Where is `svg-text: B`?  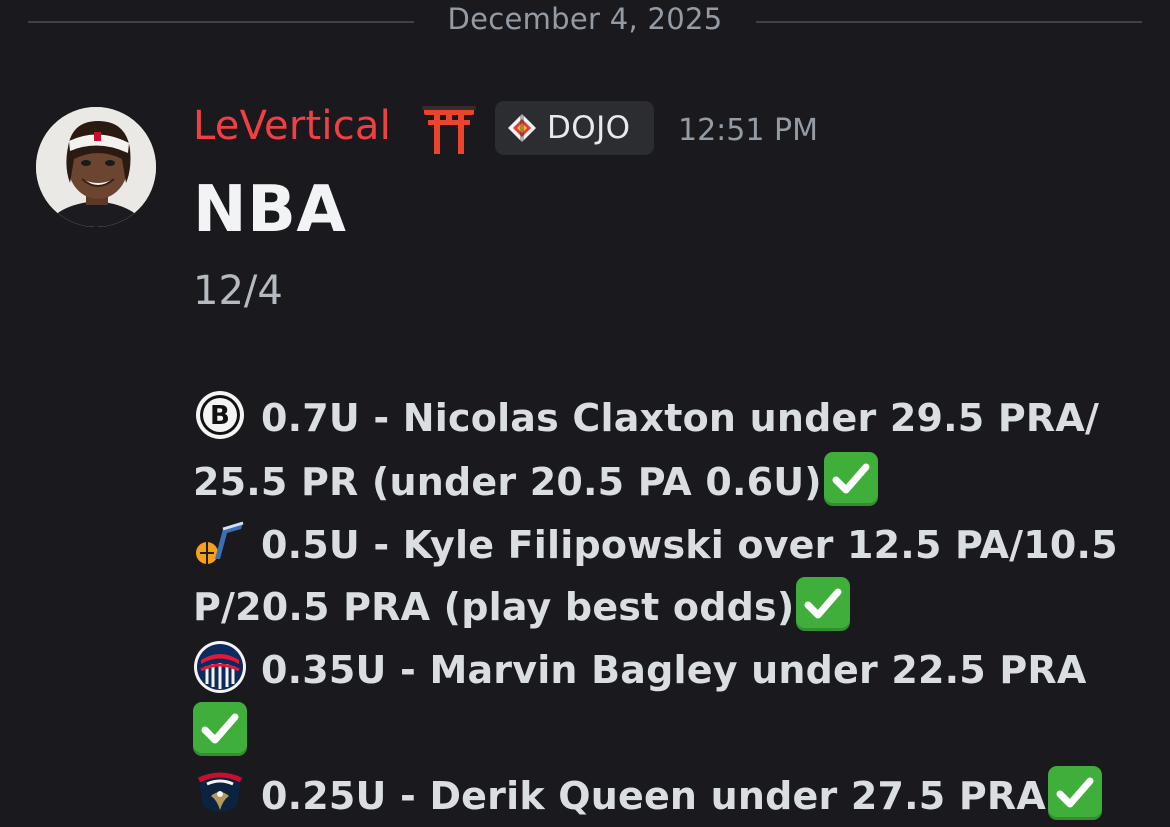 svg-text: B is located at coordinates (220, 416).